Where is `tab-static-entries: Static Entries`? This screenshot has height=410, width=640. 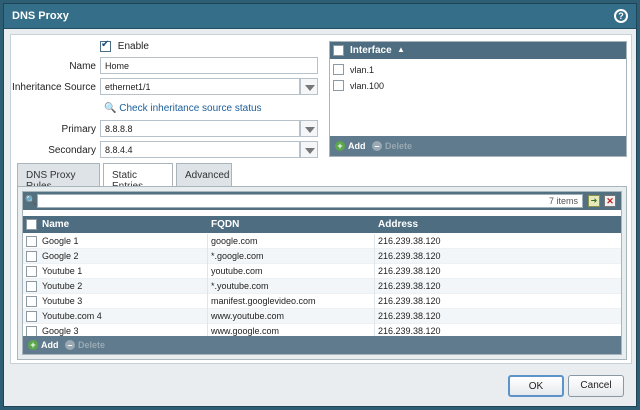 tab-static-entries: Static Entries is located at coordinates (138, 177).